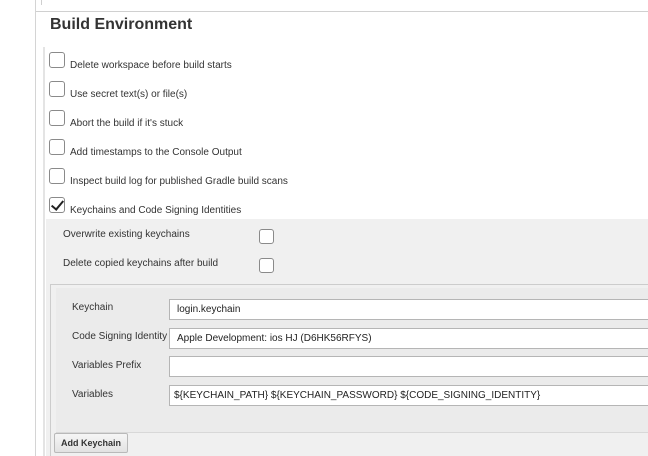 Image resolution: width=648 pixels, height=456 pixels. Describe the element at coordinates (408, 366) in the screenshot. I see `variables-prefix-field` at that location.